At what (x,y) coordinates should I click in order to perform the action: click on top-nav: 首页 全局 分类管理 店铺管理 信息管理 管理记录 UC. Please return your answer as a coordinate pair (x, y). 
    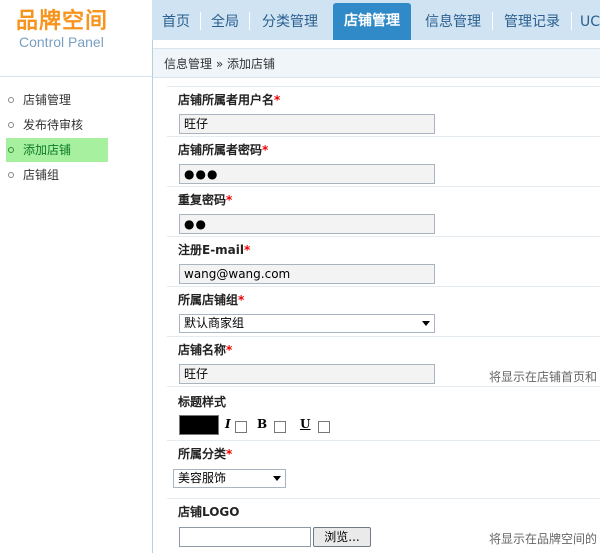
    Looking at the image, I should click on (376, 20).